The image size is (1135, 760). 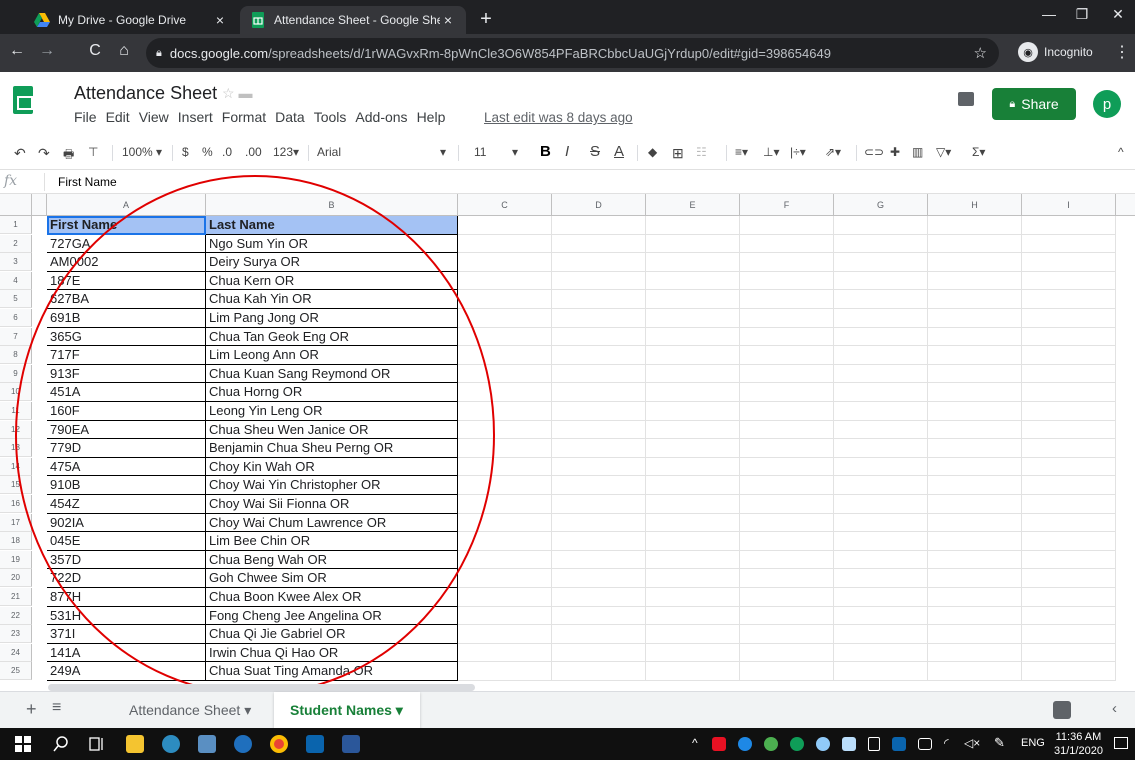 I want to click on paint-format-icon: ⊤, so click(x=93, y=152).